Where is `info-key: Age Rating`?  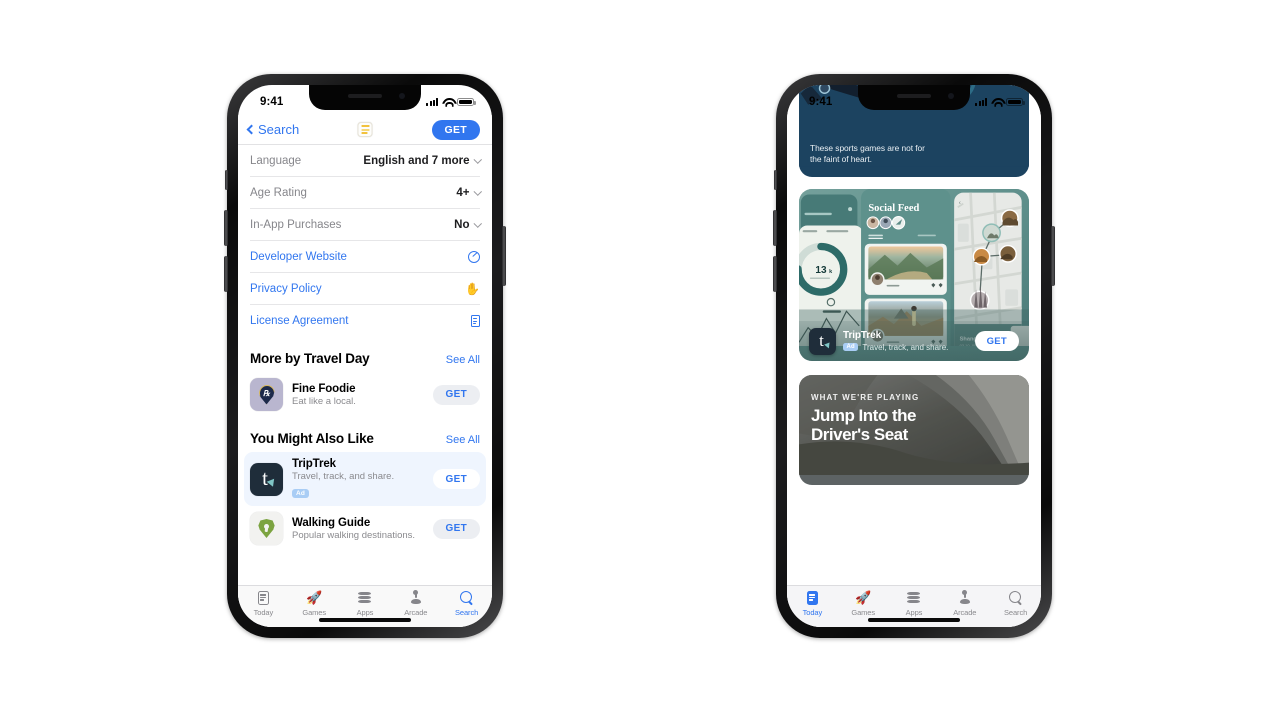 info-key: Age Rating is located at coordinates (278, 192).